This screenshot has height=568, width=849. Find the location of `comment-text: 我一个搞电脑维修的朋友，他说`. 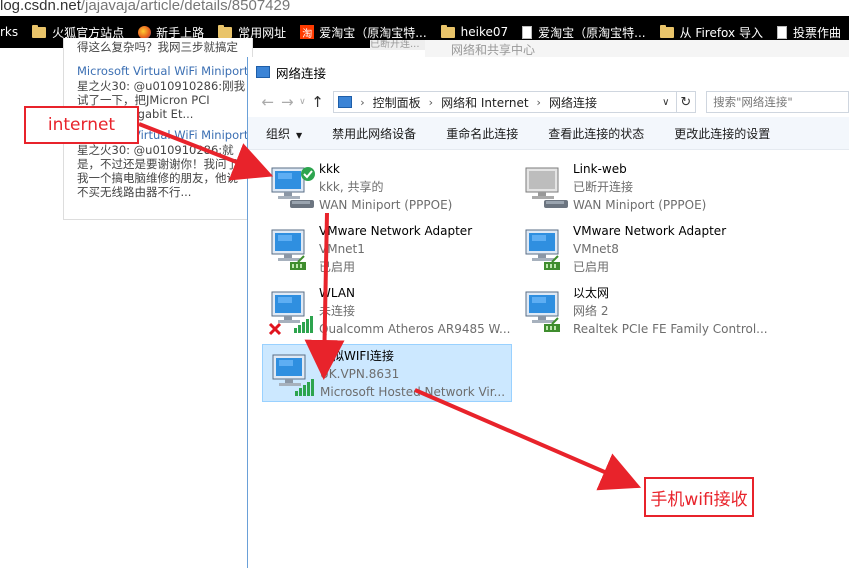

comment-text: 我一个搞电脑维修的朋友，他说 is located at coordinates (157, 178).